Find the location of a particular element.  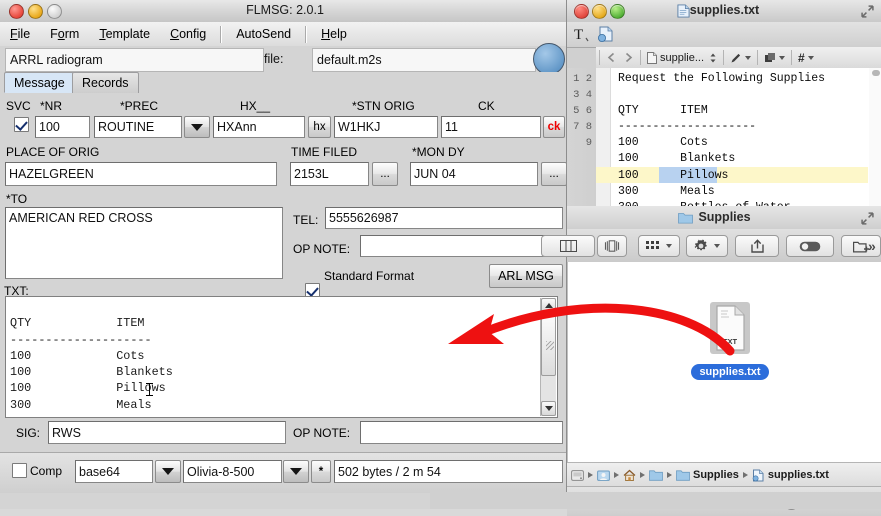

flmsg-titlebar: FLMSG: 2.0.1 is located at coordinates (285, 11).